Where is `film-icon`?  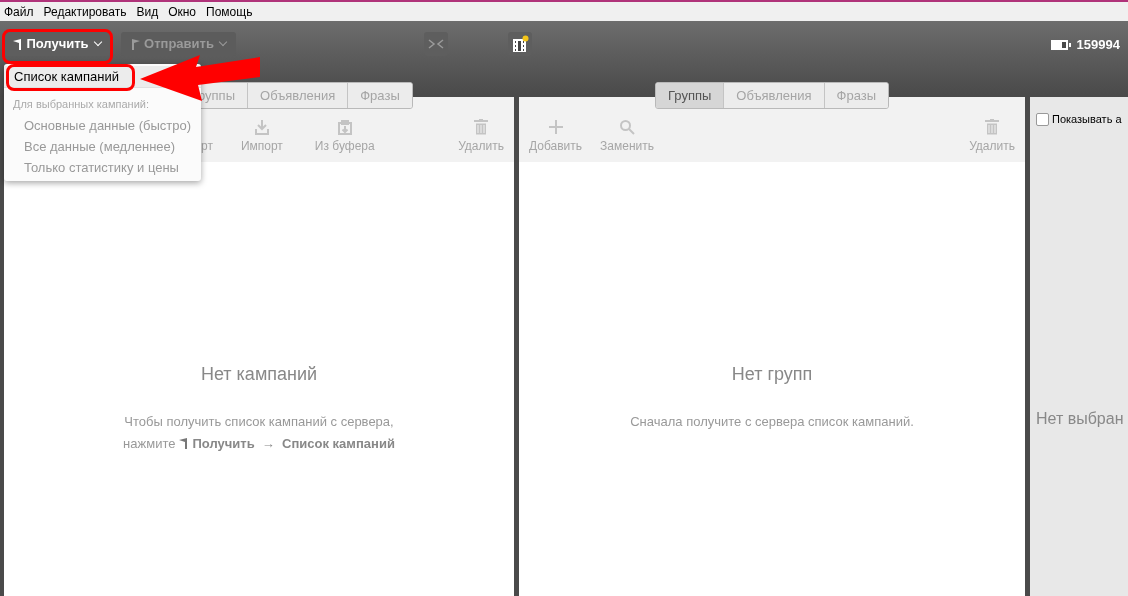
film-icon is located at coordinates (520, 44).